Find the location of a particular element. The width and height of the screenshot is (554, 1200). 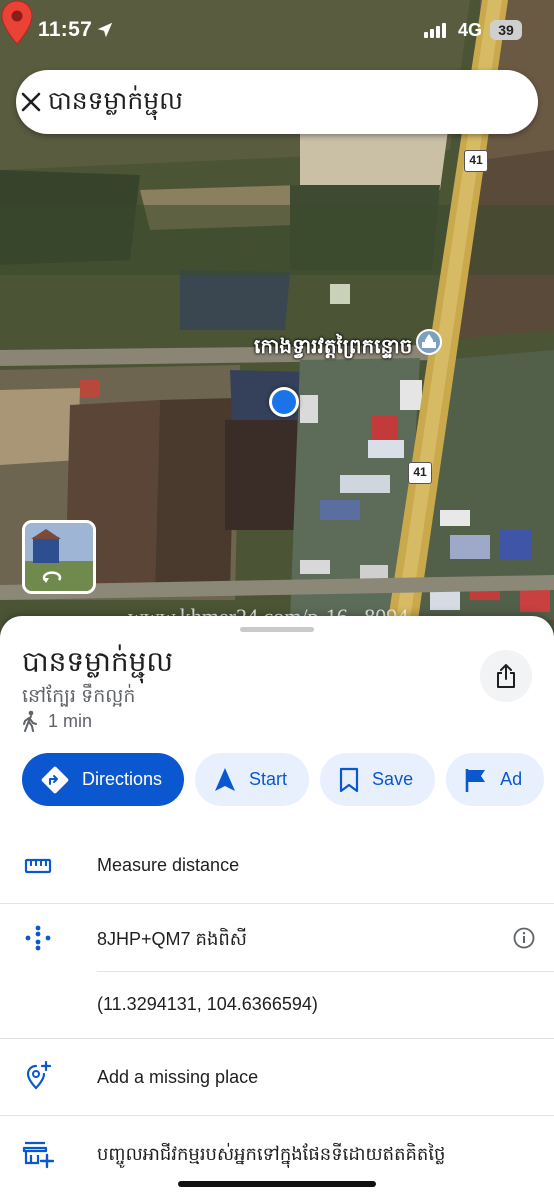

temple-icon is located at coordinates (429, 342).